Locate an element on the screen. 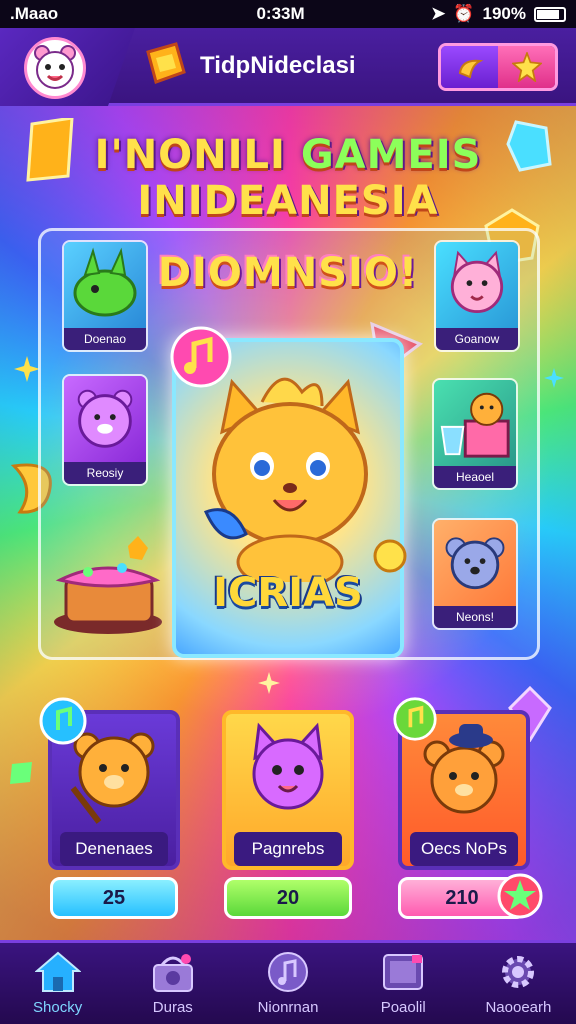  score-value: 20 is located at coordinates (288, 897).